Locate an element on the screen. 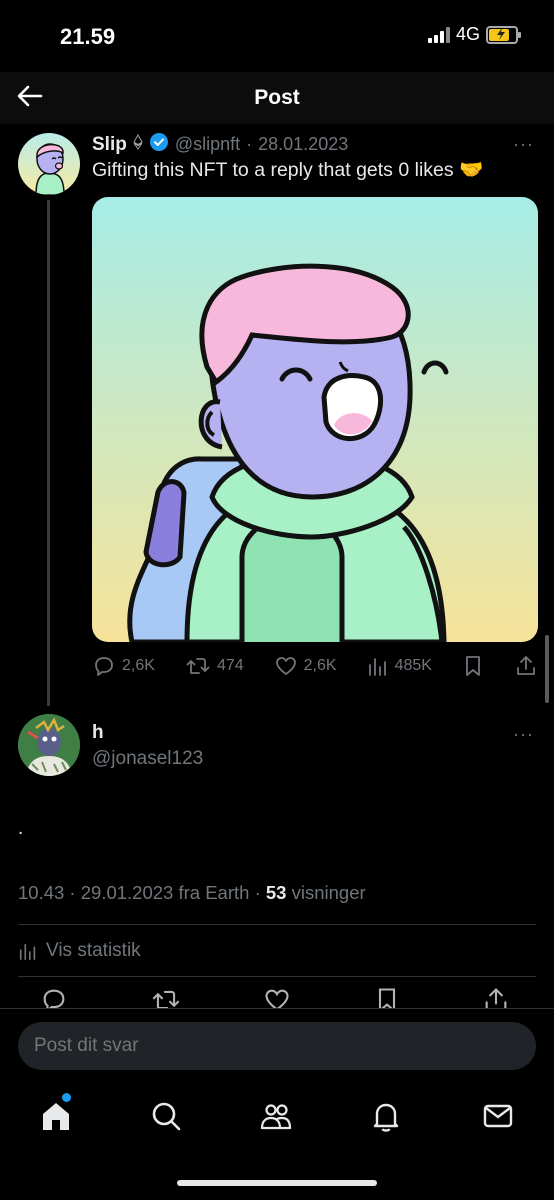 This screenshot has height=1200, width=554. scrollbar is located at coordinates (547, 669).